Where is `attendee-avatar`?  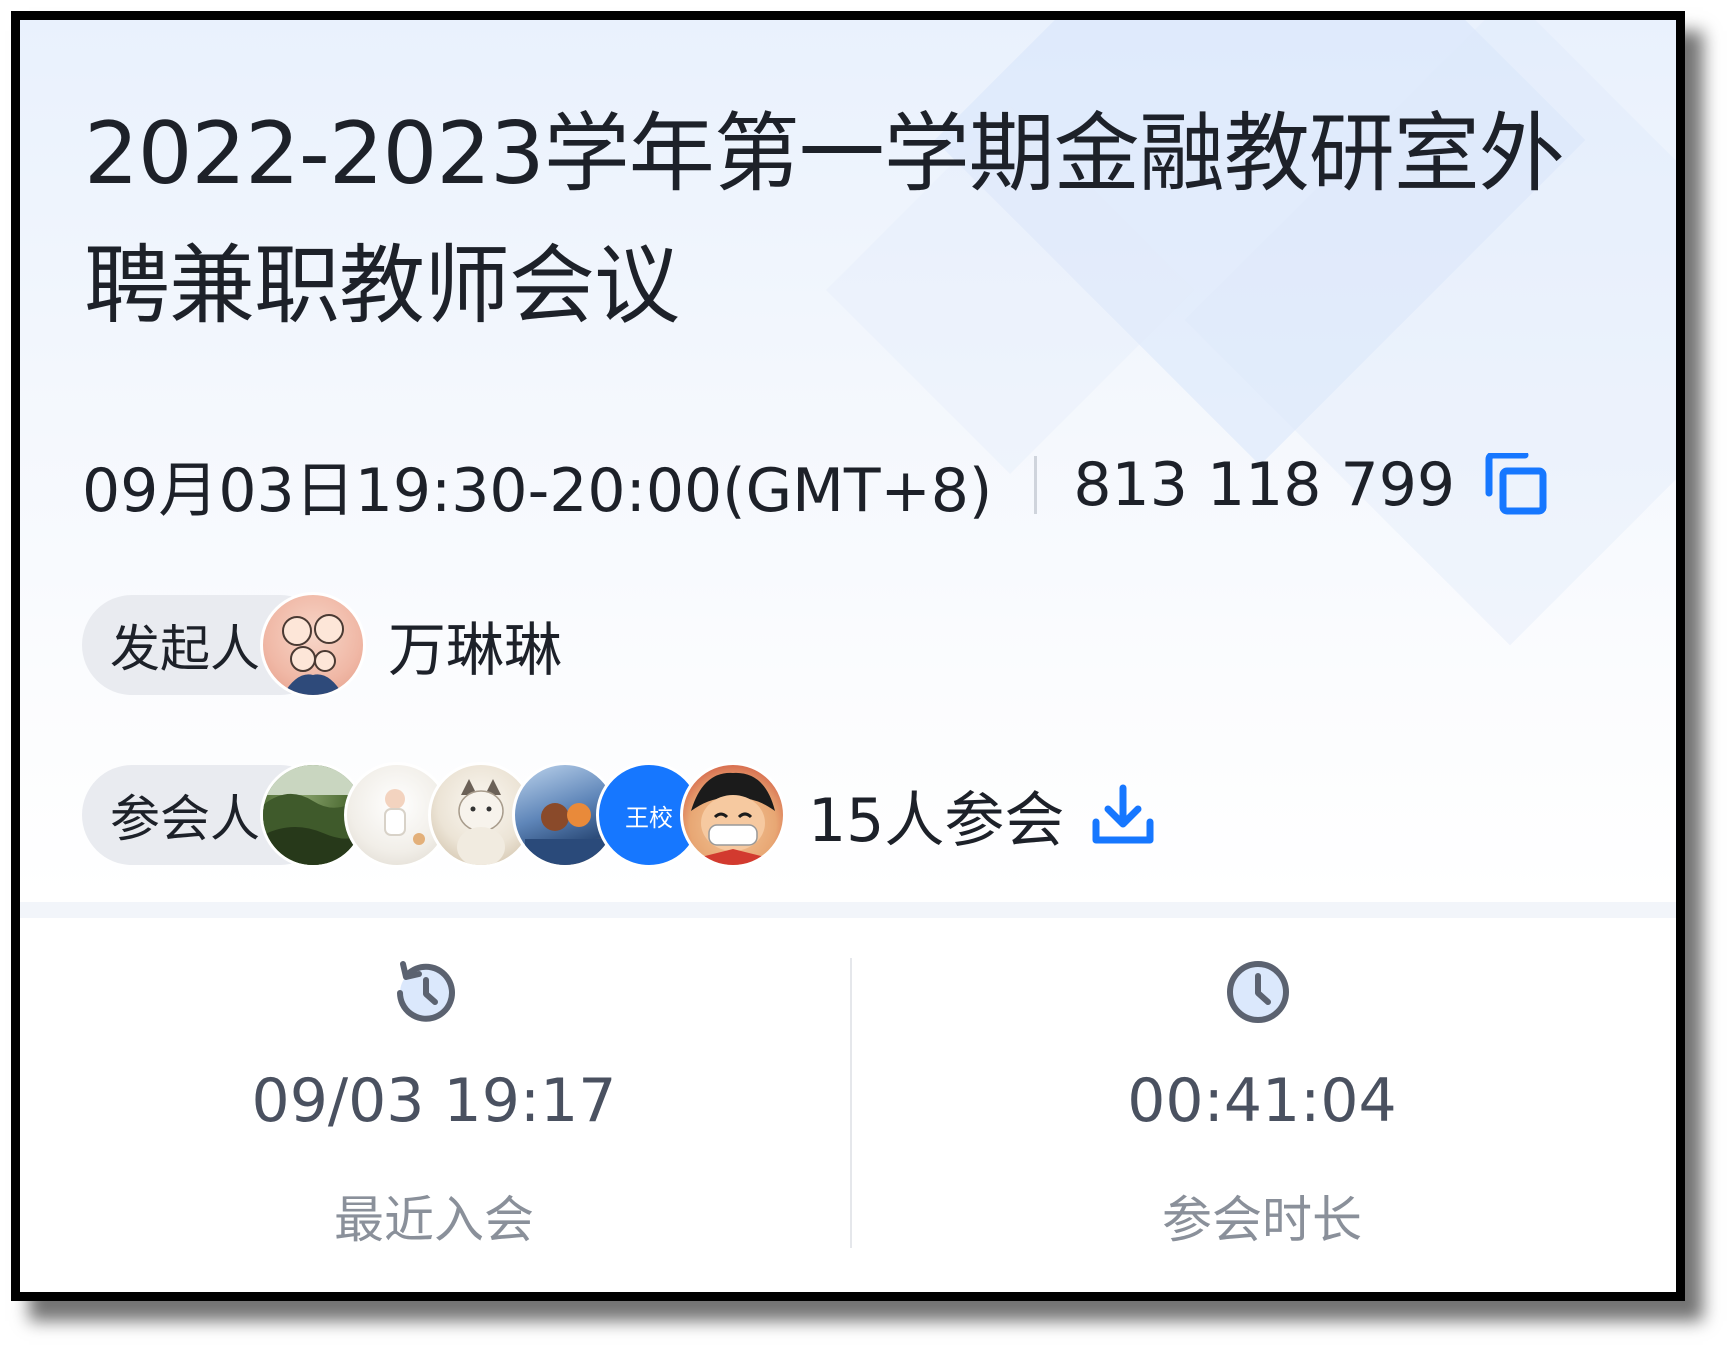
attendee-avatar is located at coordinates (733, 815).